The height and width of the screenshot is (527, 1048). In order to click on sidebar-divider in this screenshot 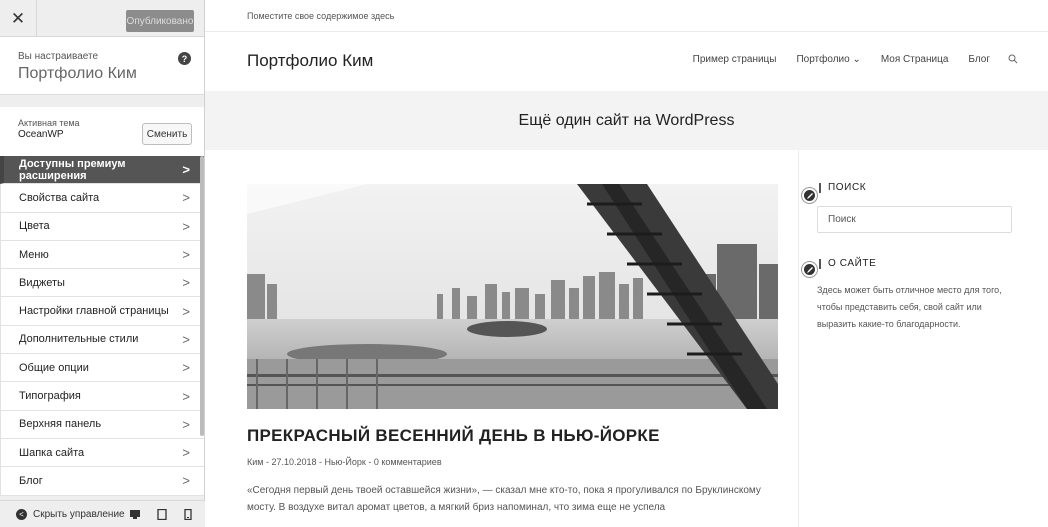, I will do `click(798, 338)`.